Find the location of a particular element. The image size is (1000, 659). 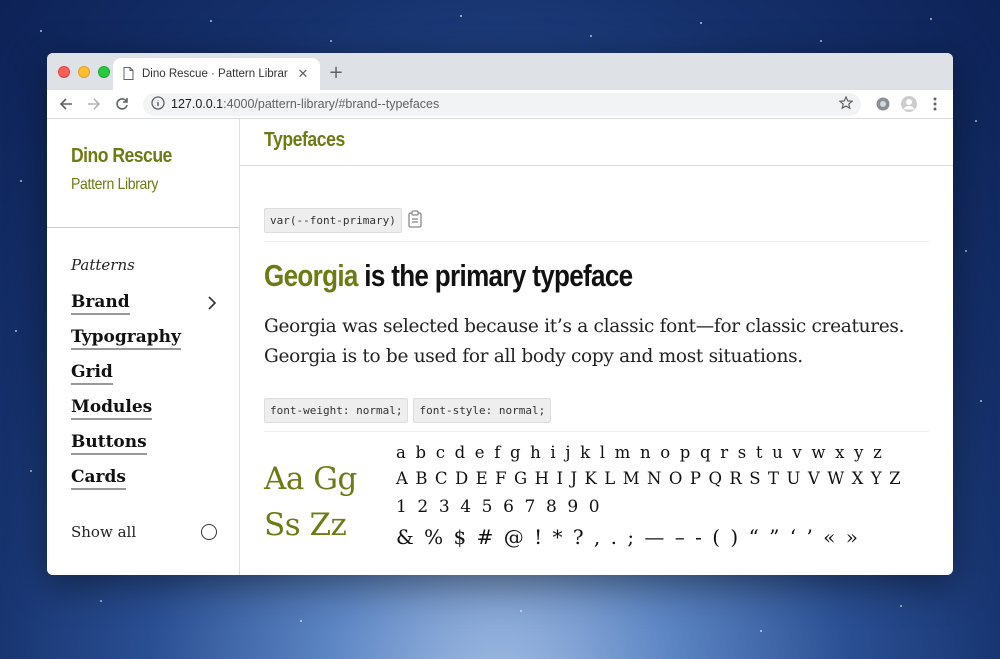

font-weight-chip: font-weight: normal; is located at coordinates (336, 410).